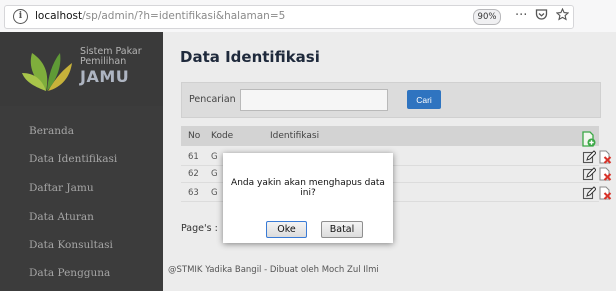  Describe the element at coordinates (103, 61) in the screenshot. I see `logo-title-line2: Pemilihan` at that location.